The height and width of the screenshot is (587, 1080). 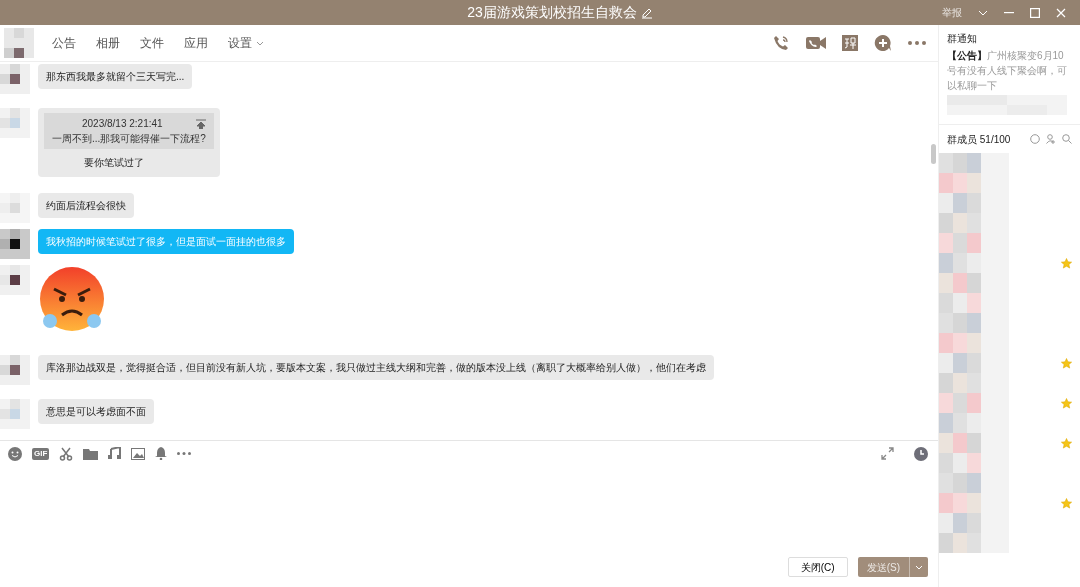 What do you see at coordinates (1009, 12) in the screenshot?
I see `minimize-icon` at bounding box center [1009, 12].